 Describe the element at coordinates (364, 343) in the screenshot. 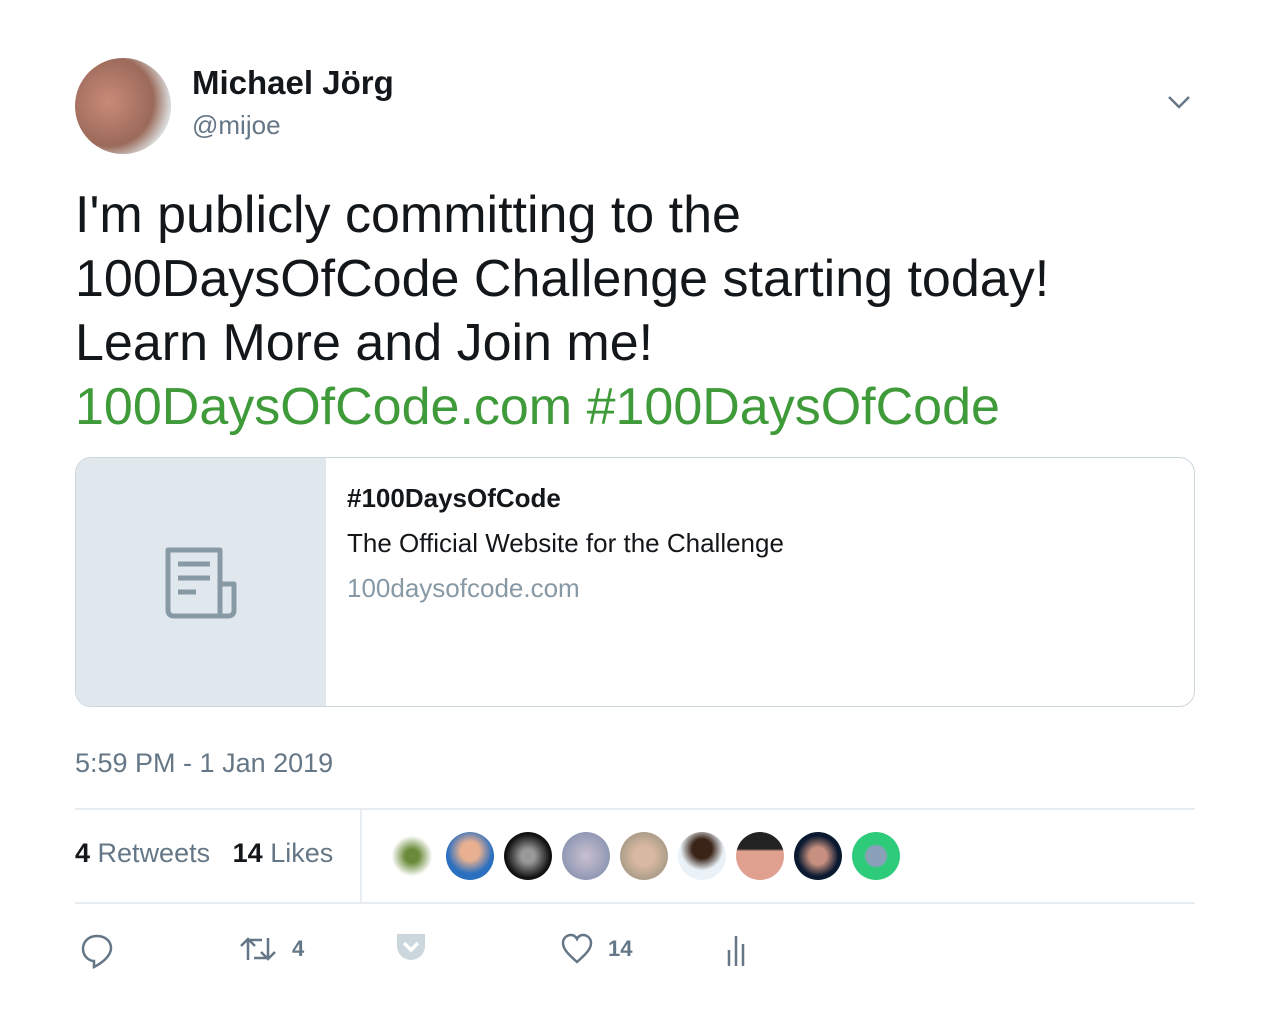

I see `tweet-line: Learn More and Join me!` at that location.